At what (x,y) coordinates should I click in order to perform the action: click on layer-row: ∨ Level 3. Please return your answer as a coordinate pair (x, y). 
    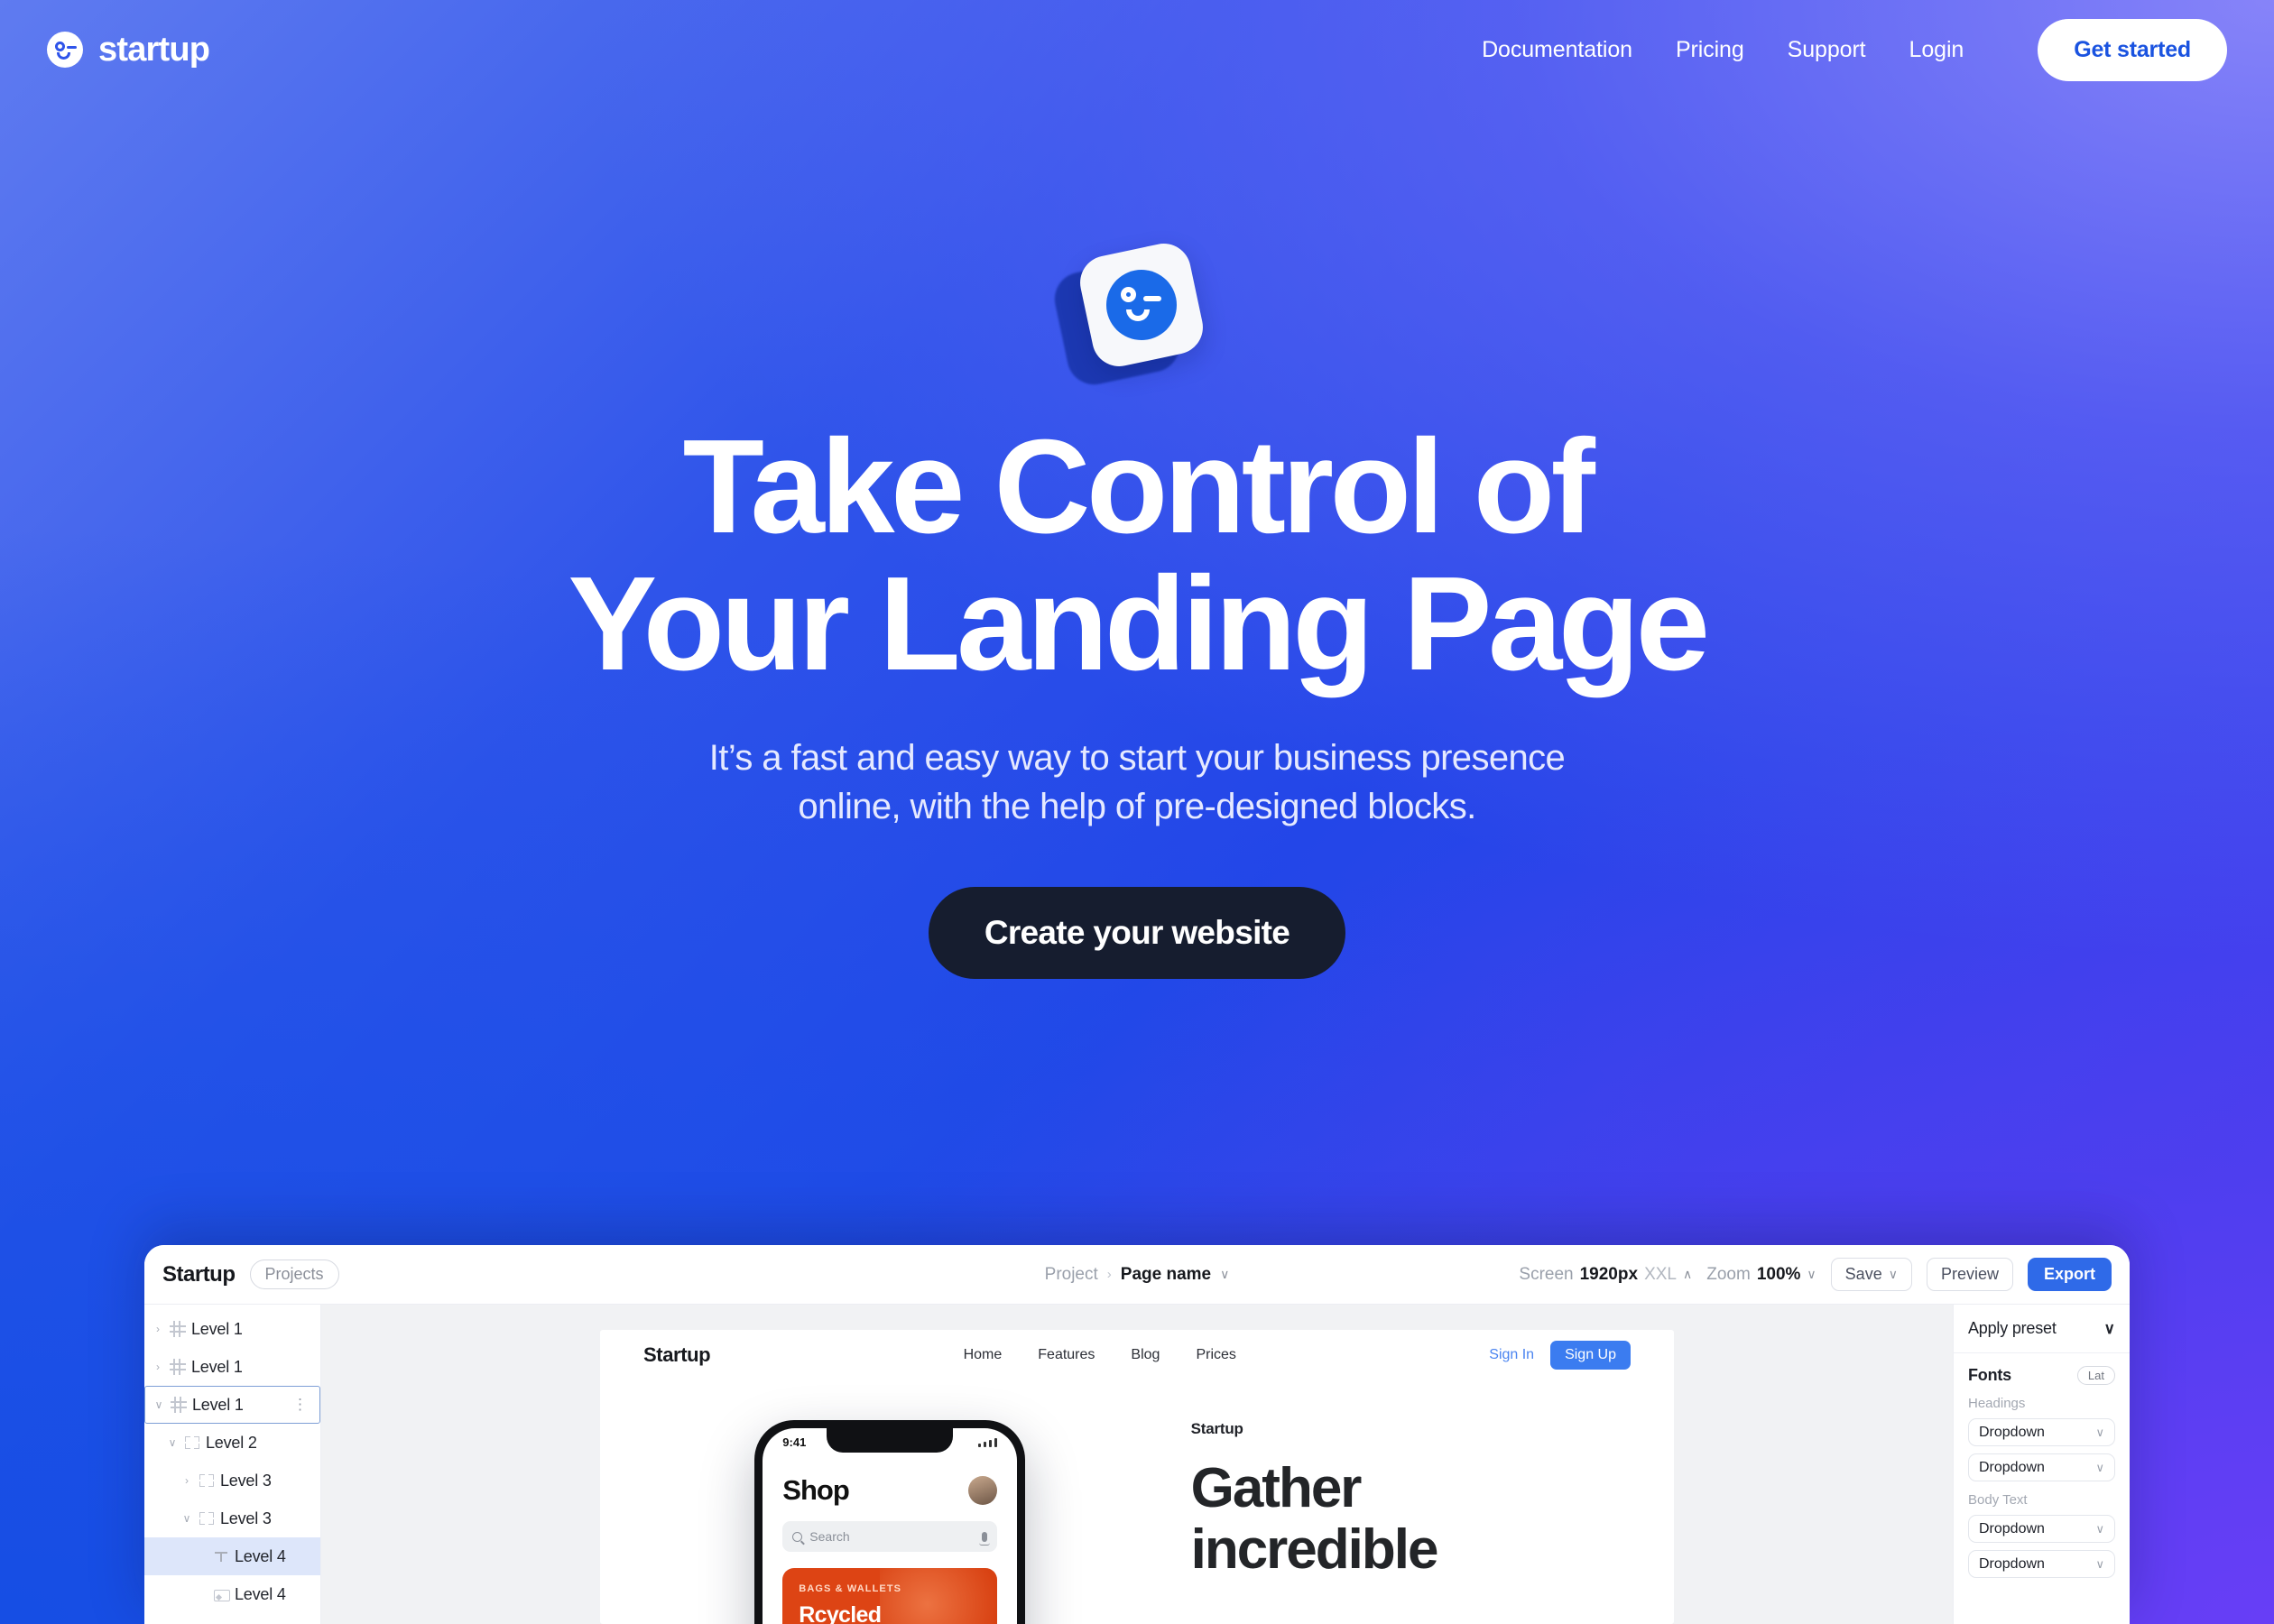
    Looking at the image, I should click on (232, 1518).